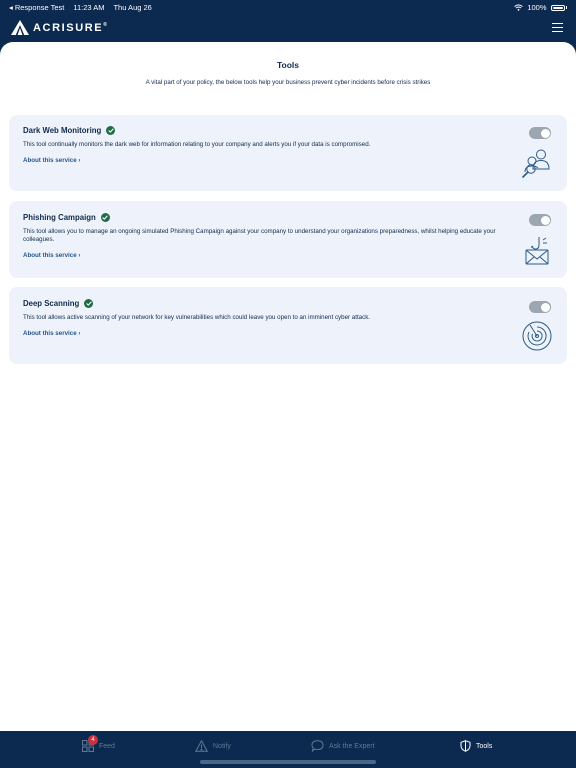  What do you see at coordinates (537, 336) in the screenshot?
I see `radar-scan-icon` at bounding box center [537, 336].